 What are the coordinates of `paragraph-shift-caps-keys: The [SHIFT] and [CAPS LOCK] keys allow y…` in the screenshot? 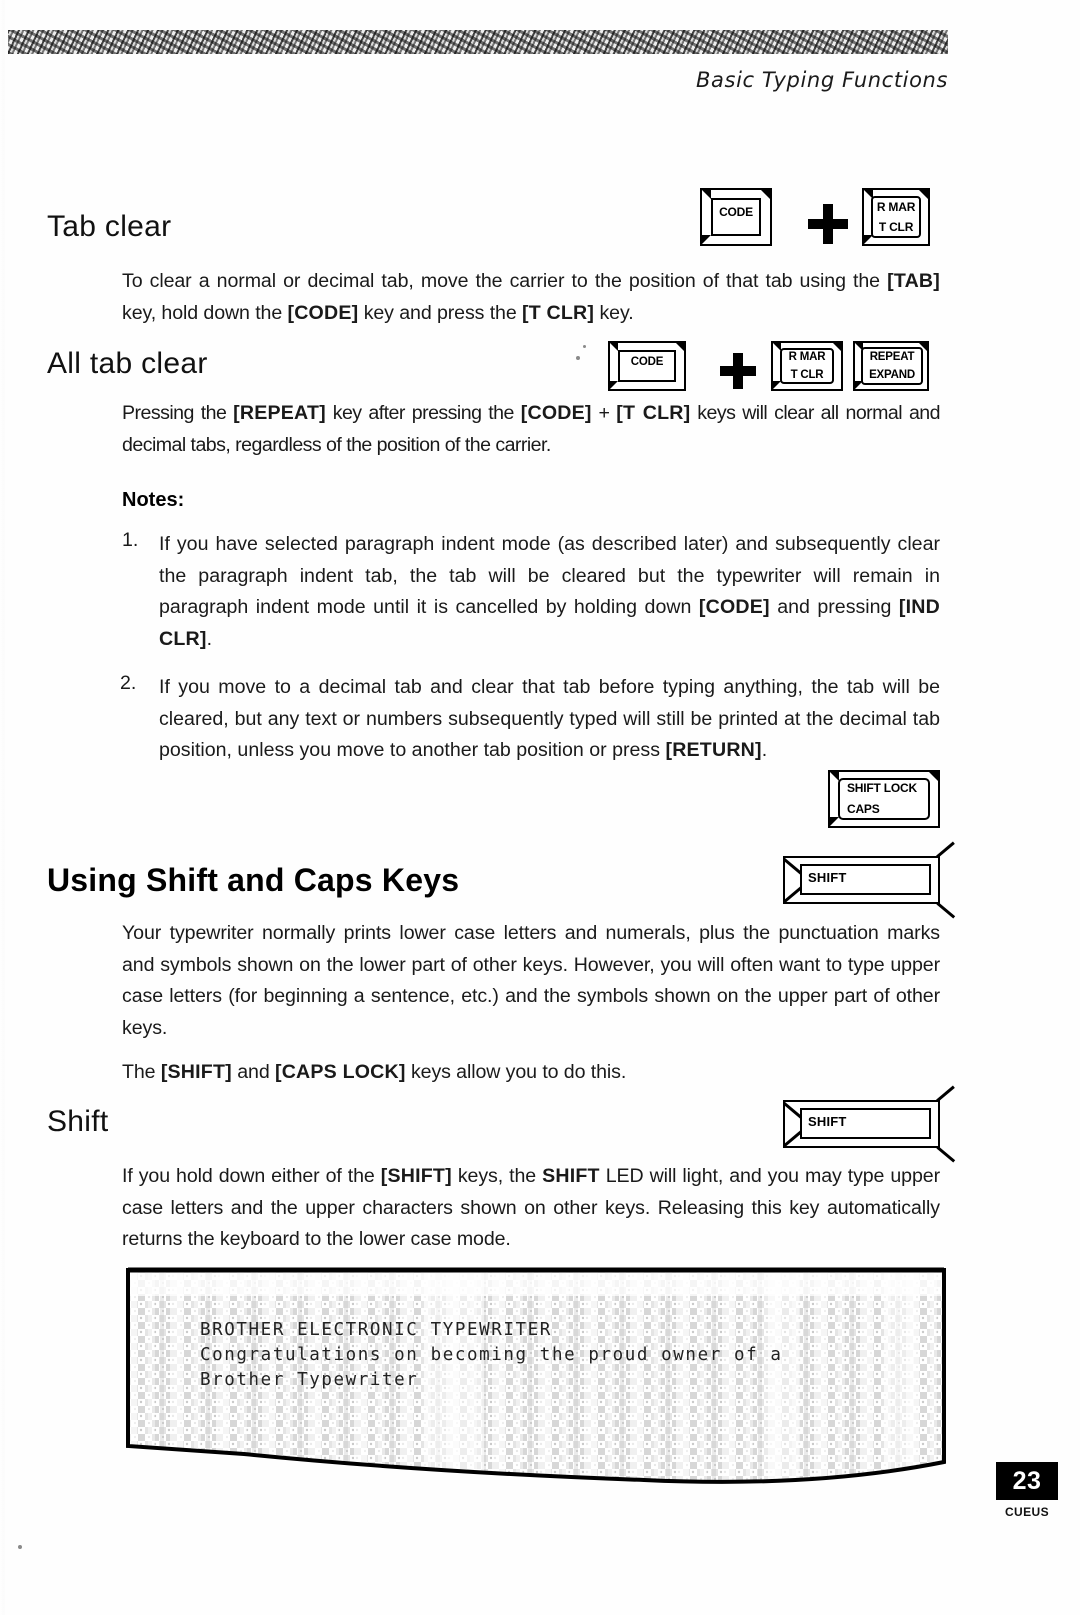 It's located at (531, 1073).